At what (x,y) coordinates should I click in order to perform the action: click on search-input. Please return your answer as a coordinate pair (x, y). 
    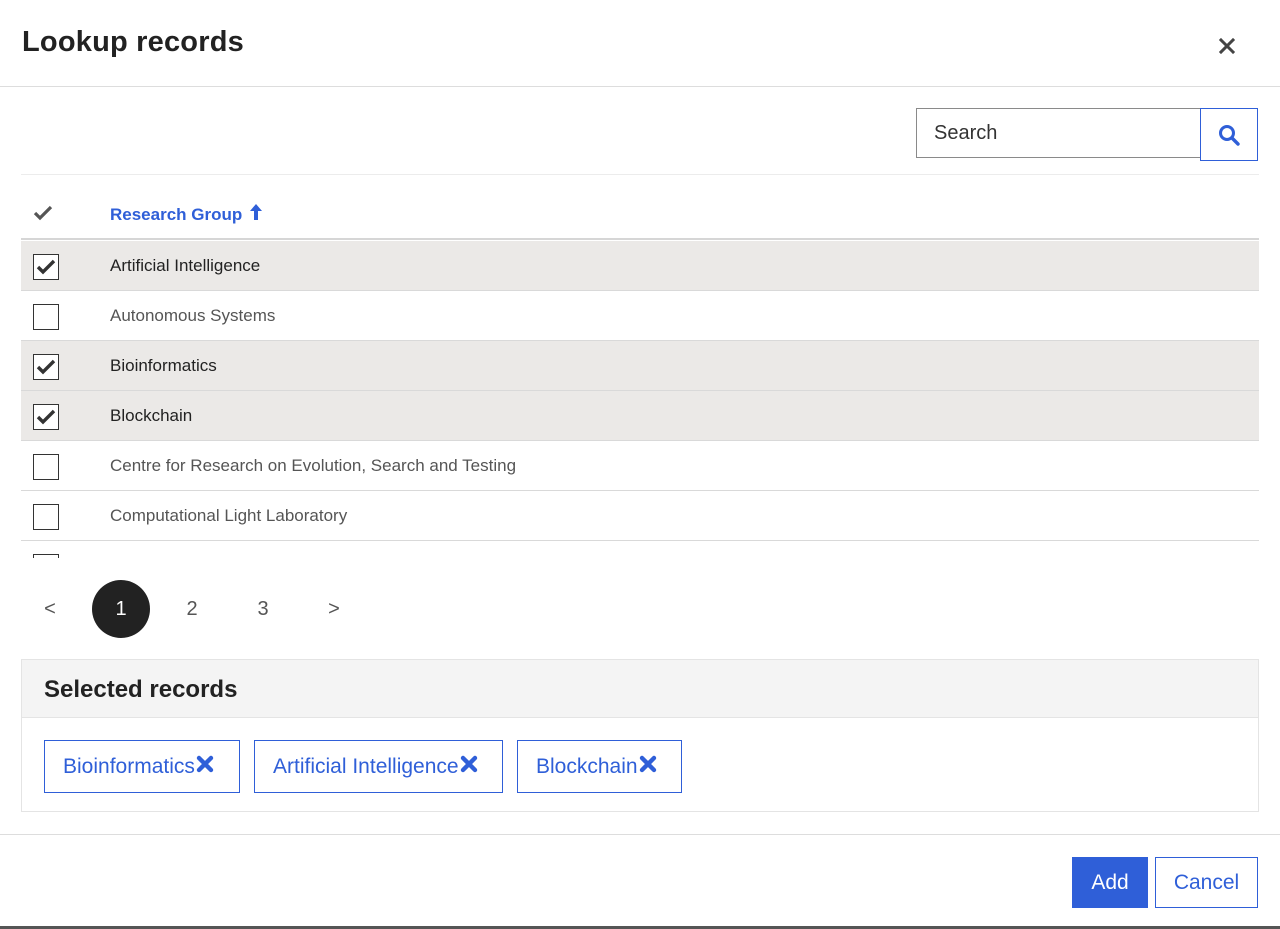
    Looking at the image, I should click on (1058, 133).